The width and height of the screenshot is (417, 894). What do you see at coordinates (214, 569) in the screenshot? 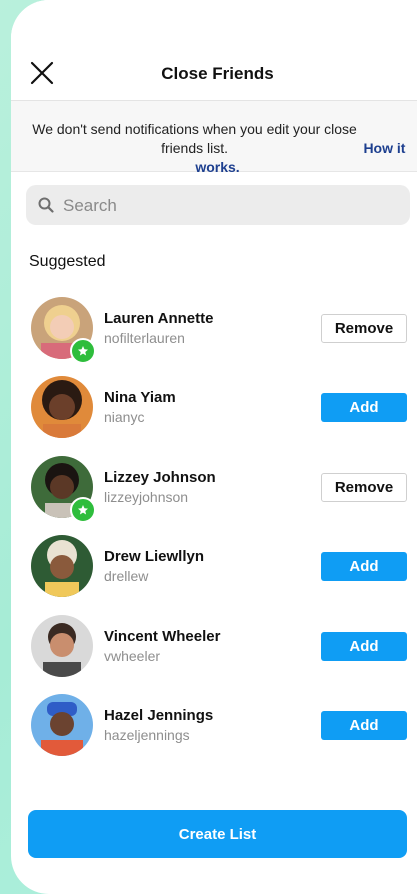
I see `list-item: Drew Liewllyn drellew Add` at bounding box center [214, 569].